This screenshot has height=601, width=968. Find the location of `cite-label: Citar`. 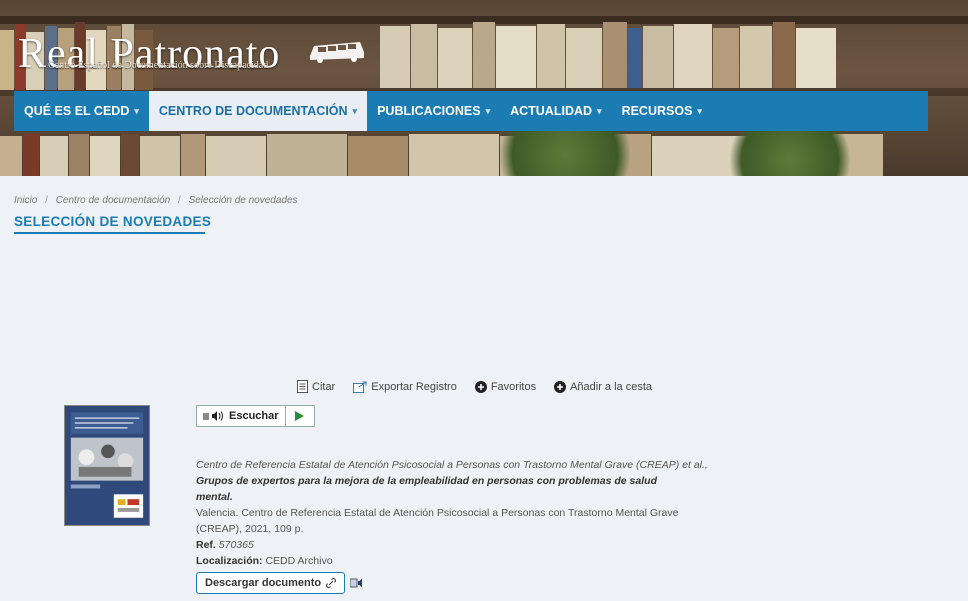

cite-label: Citar is located at coordinates (324, 386).